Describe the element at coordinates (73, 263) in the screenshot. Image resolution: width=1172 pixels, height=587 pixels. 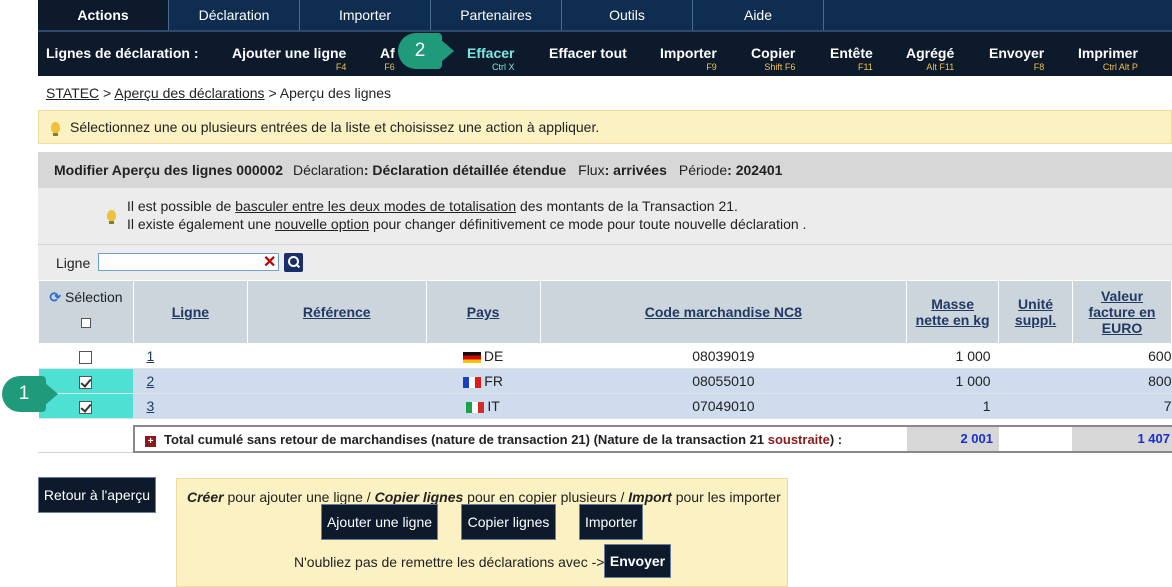
I see `line-filter-label: Ligne` at that location.